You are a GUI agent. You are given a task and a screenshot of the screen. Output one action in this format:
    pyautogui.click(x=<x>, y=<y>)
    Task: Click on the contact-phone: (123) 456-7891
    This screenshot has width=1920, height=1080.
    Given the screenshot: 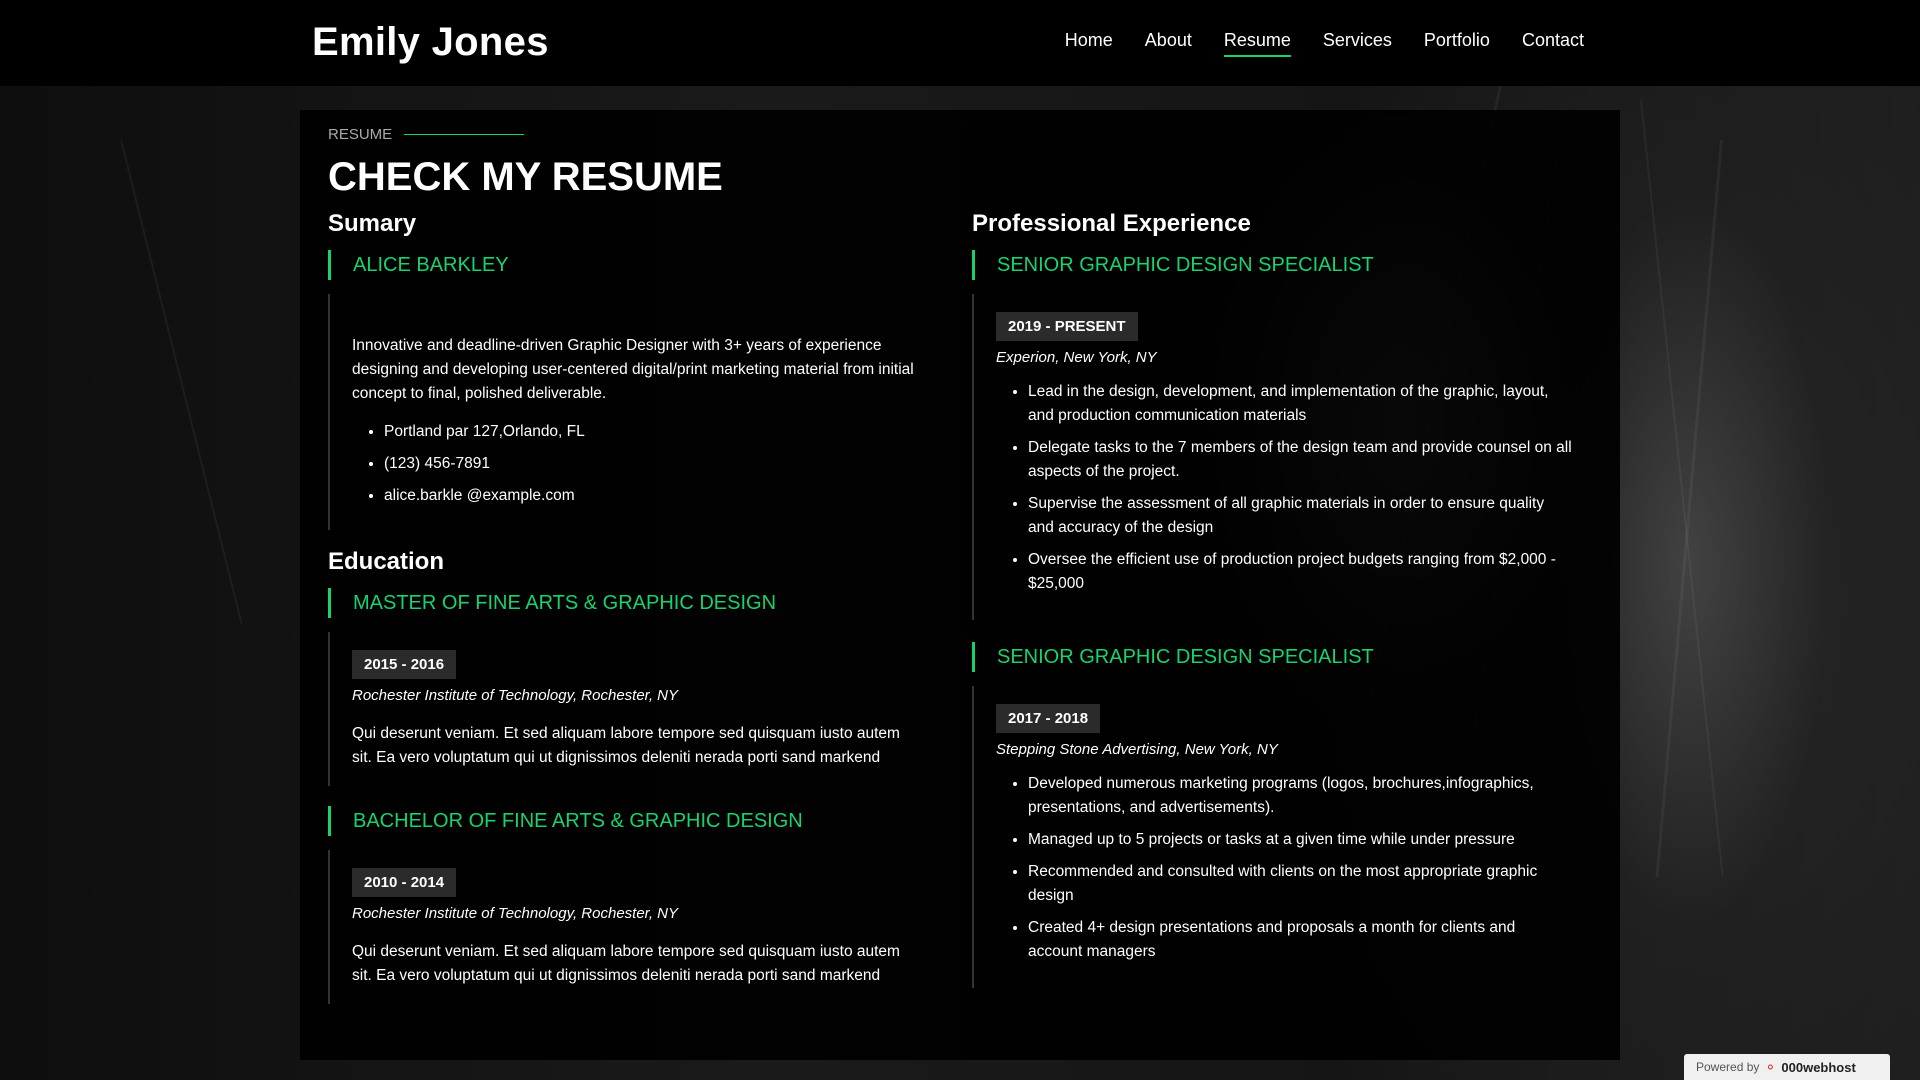 What is the action you would take?
    pyautogui.click(x=651, y=464)
    